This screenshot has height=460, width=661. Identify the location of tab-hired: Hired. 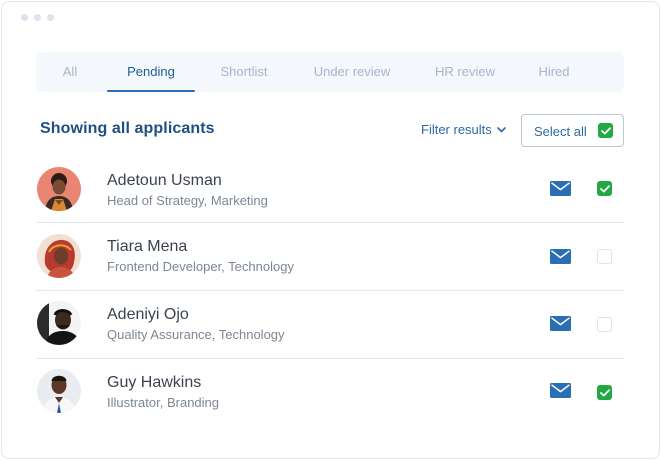
(554, 72).